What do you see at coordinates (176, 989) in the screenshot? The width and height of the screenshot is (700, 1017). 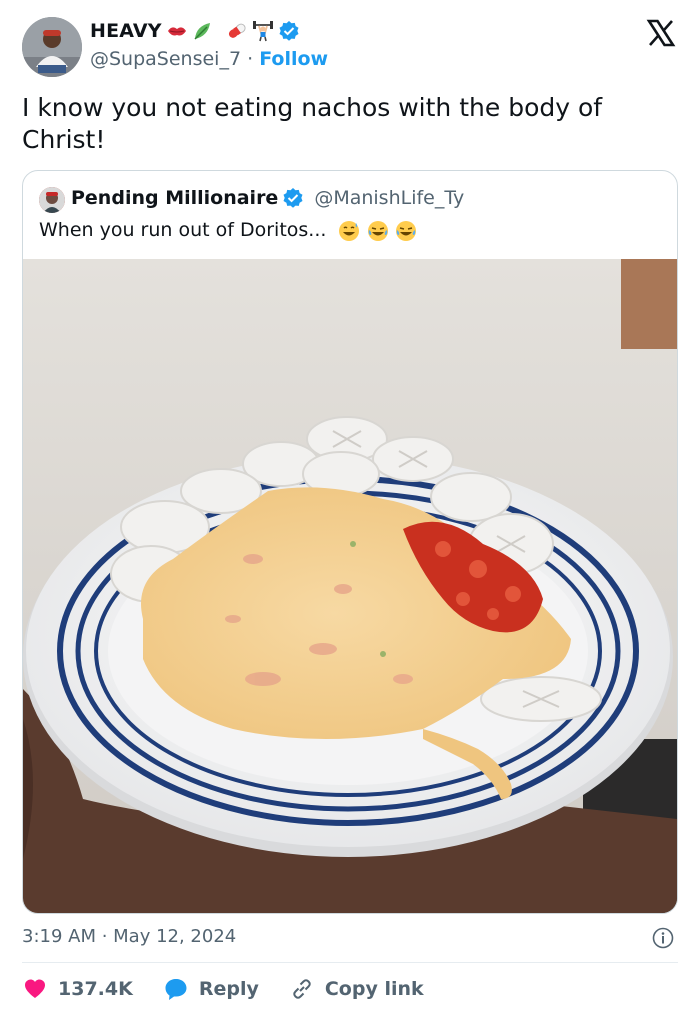 I see `reply-bubble-icon` at bounding box center [176, 989].